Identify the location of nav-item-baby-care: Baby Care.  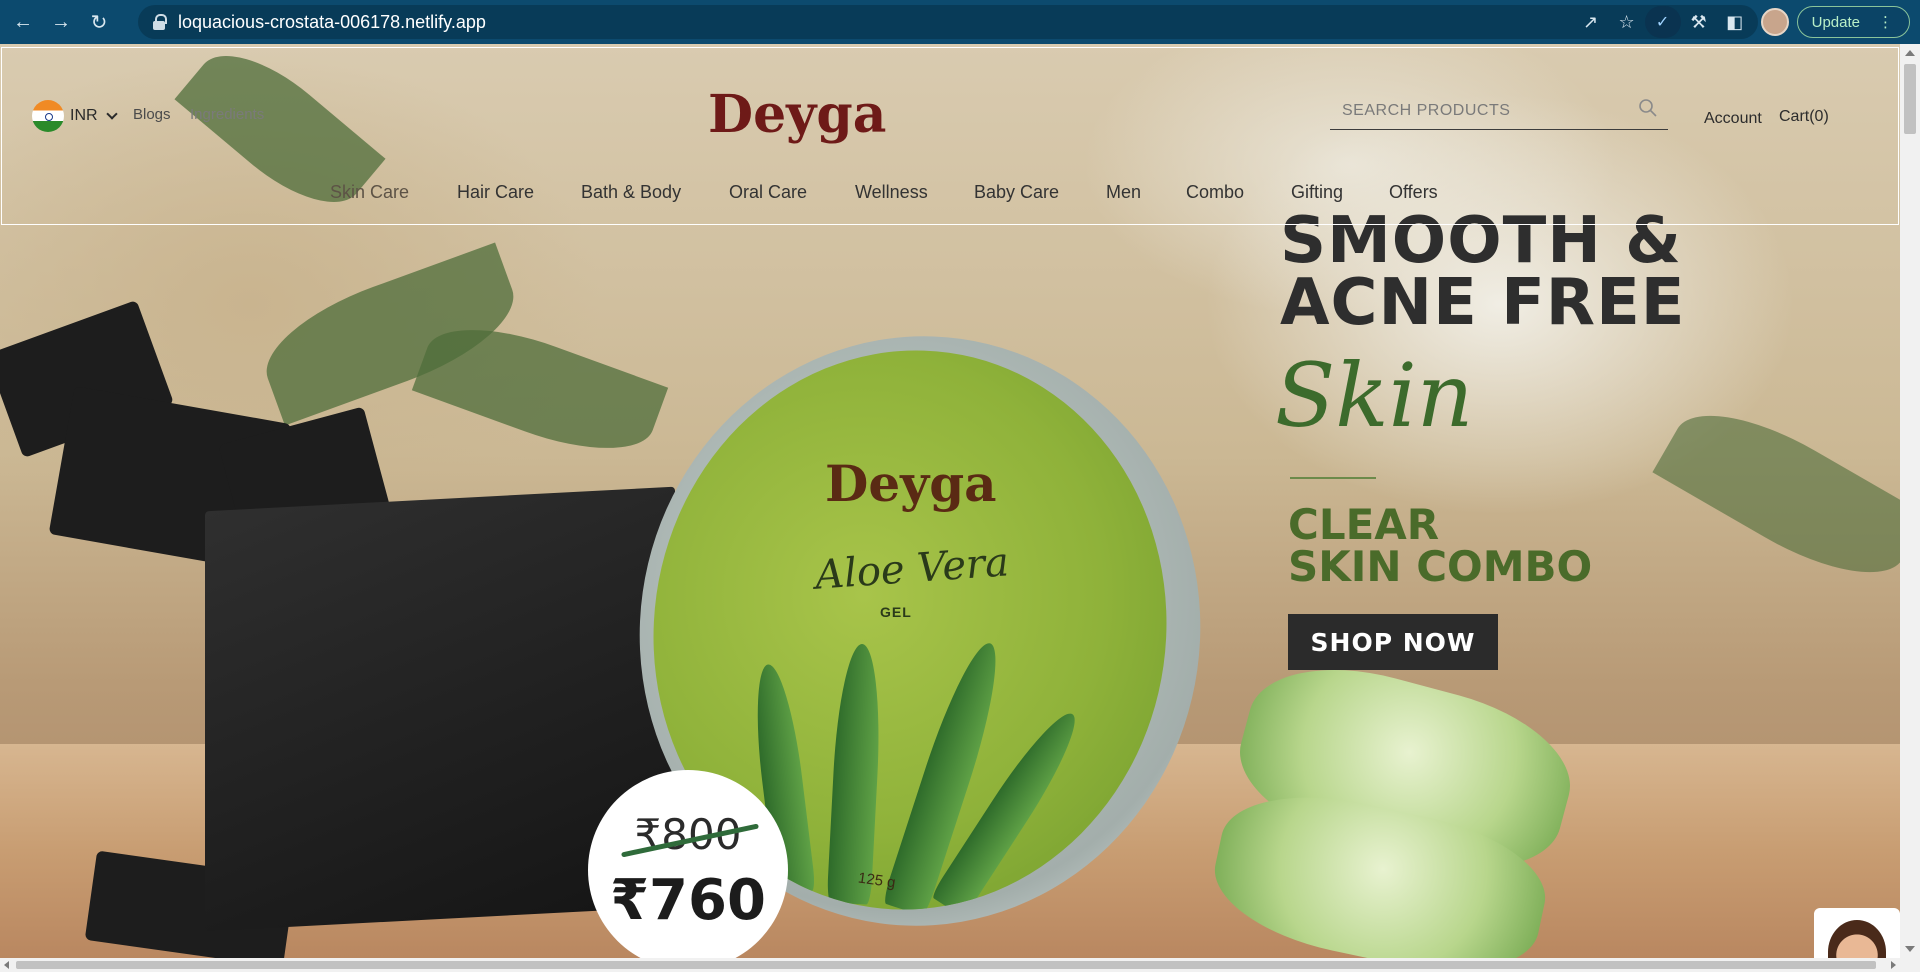
(1016, 192).